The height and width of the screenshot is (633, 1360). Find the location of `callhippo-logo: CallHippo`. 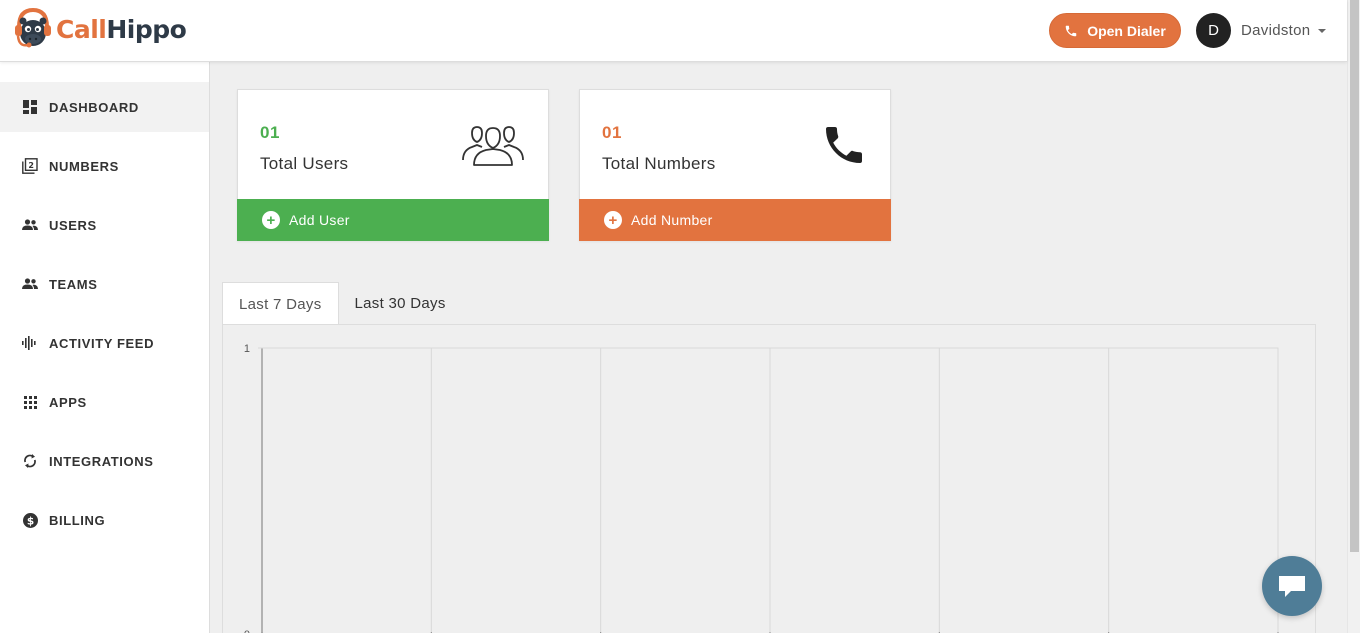

callhippo-logo: CallHippo is located at coordinates (100, 29).